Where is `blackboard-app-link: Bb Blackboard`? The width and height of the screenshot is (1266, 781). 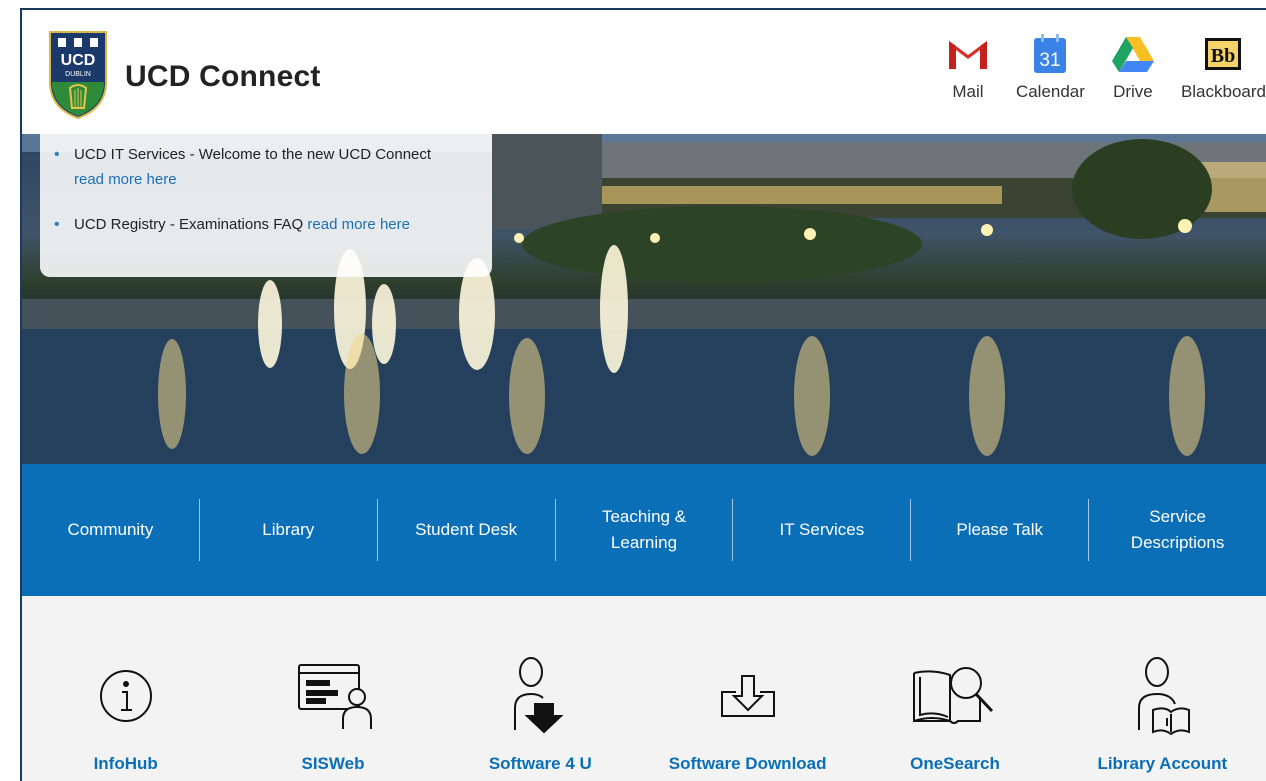 blackboard-app-link: Bb Blackboard is located at coordinates (1223, 67).